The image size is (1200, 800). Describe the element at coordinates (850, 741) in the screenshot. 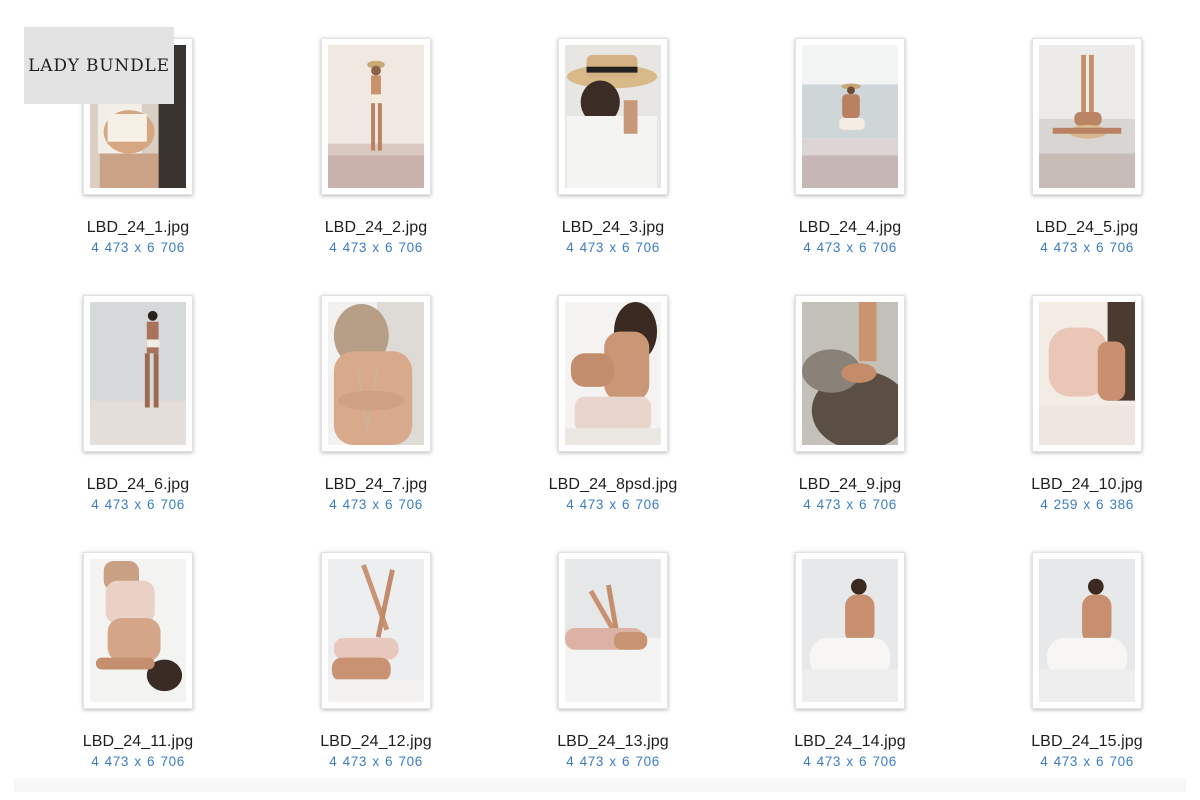

I see `file-name: LBD_24_14.jpg` at that location.